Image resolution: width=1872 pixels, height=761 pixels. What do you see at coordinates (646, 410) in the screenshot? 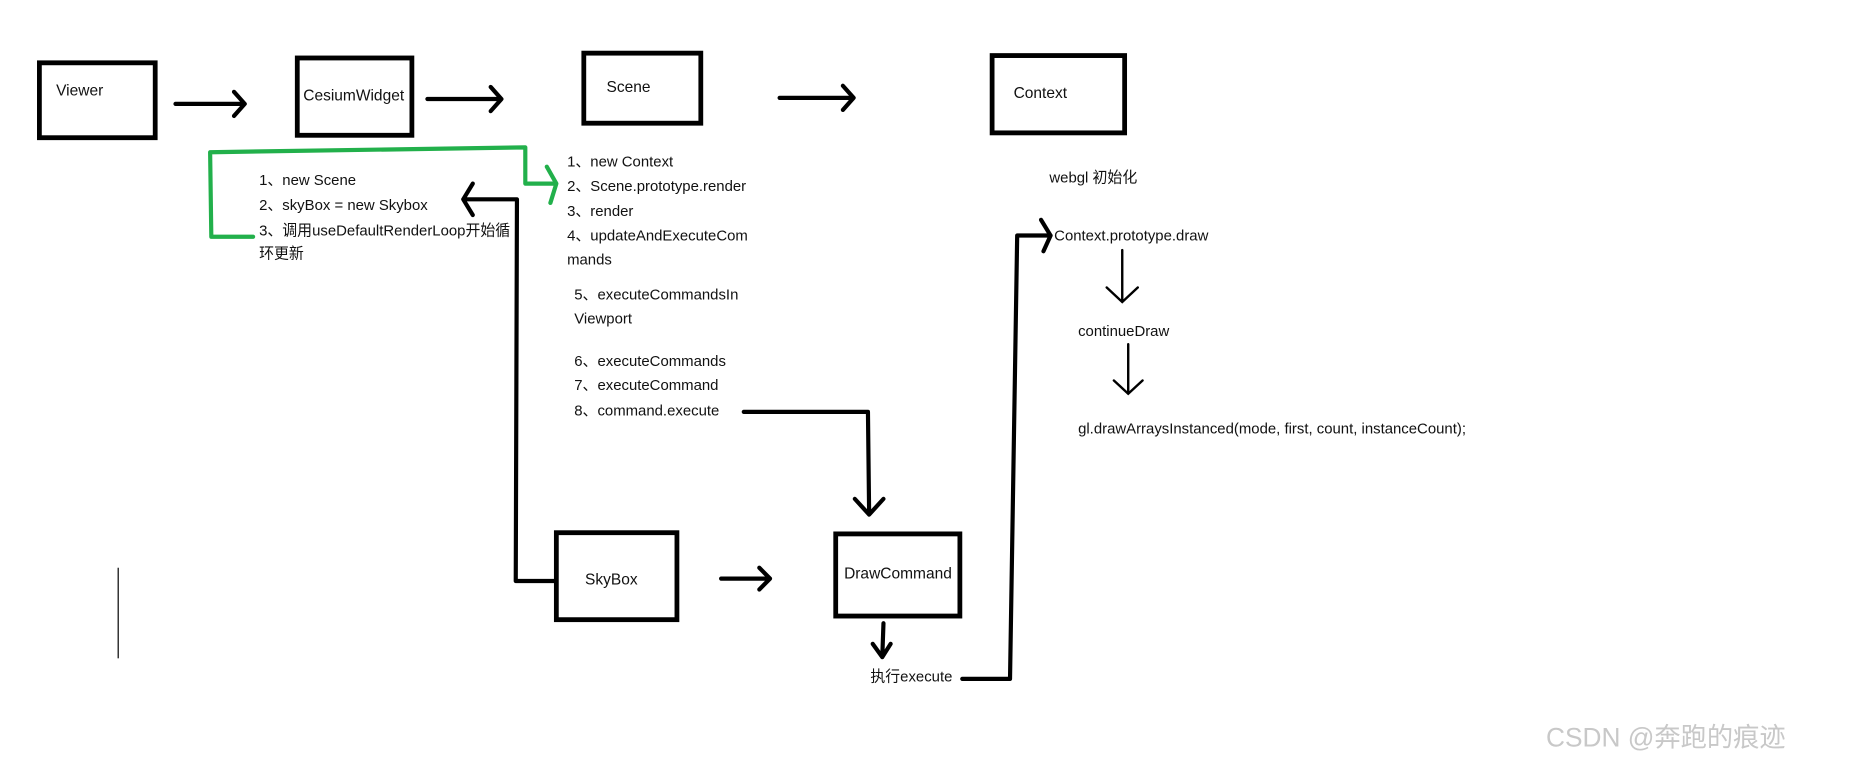
I see `step-text: 8、command.execute` at bounding box center [646, 410].